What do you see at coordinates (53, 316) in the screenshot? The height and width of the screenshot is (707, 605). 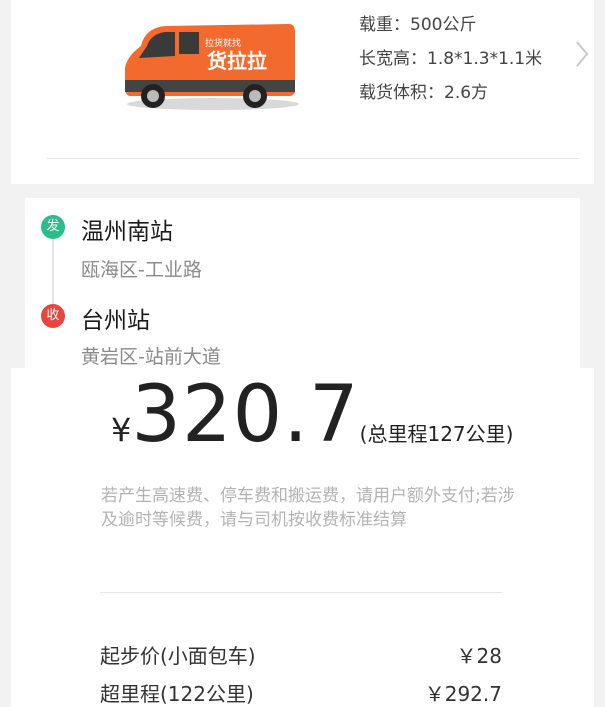 I see `destination-badge: 收` at bounding box center [53, 316].